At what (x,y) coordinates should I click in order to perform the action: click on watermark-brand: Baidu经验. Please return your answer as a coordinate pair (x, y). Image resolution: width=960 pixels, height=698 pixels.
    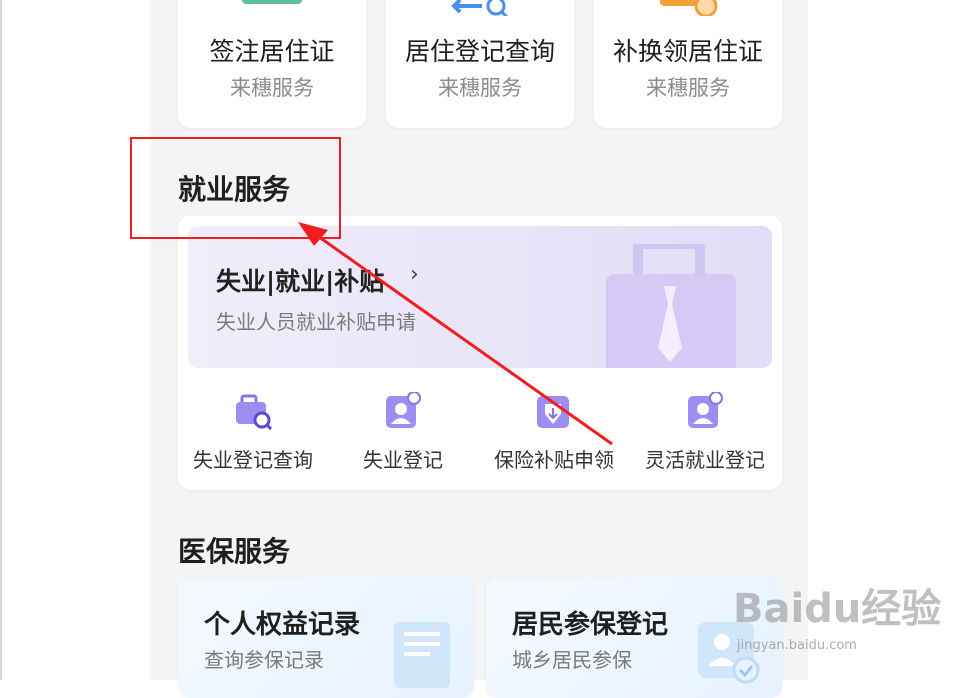
    Looking at the image, I should click on (837, 609).